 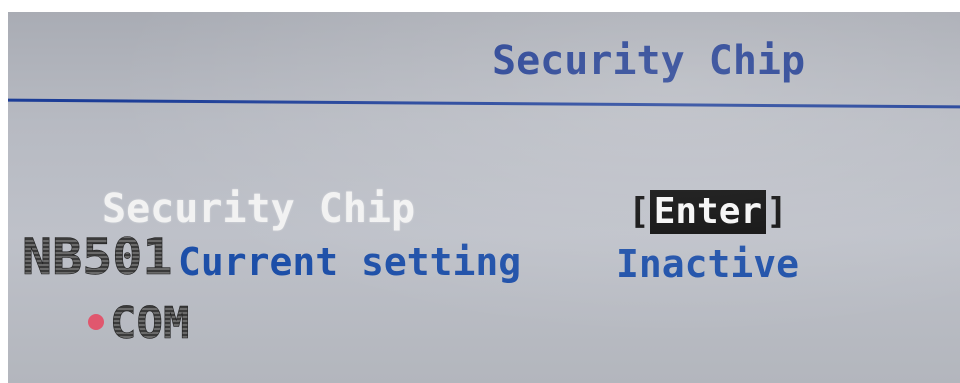 What do you see at coordinates (649, 61) in the screenshot?
I see `page-title: Security Chip` at bounding box center [649, 61].